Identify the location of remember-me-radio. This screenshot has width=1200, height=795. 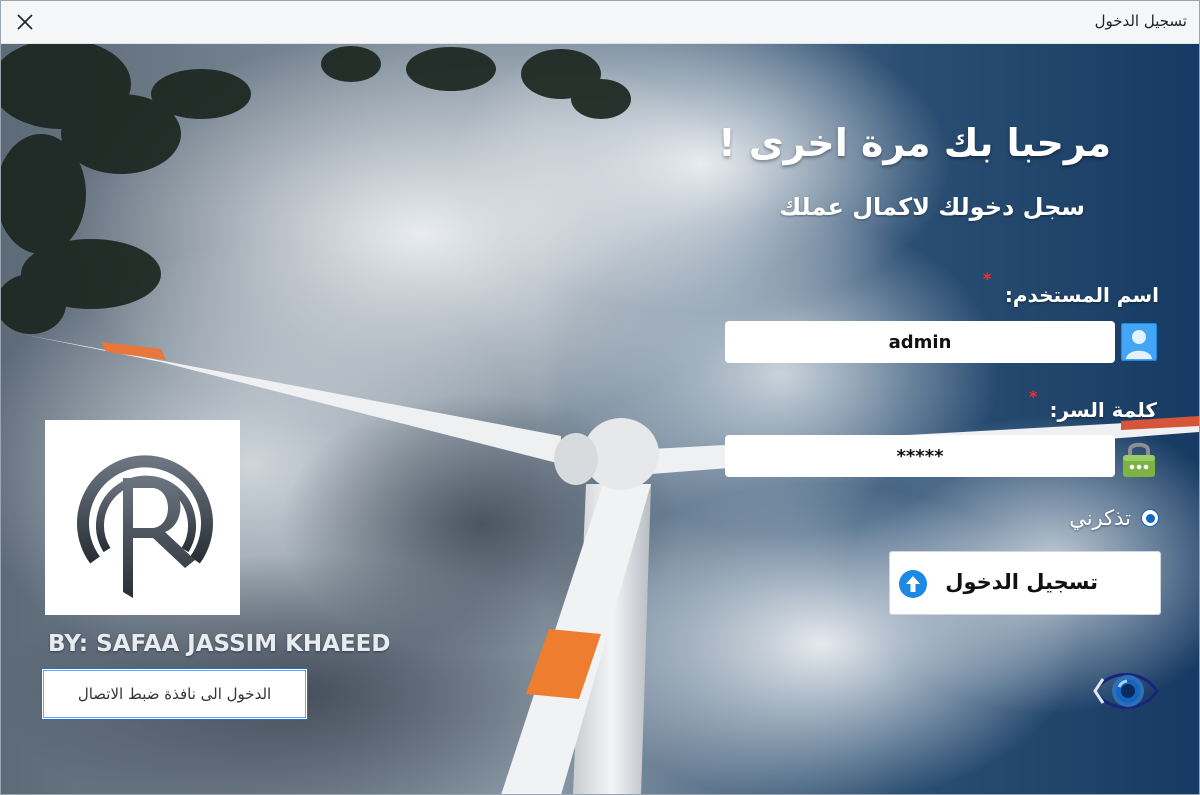
(1150, 518).